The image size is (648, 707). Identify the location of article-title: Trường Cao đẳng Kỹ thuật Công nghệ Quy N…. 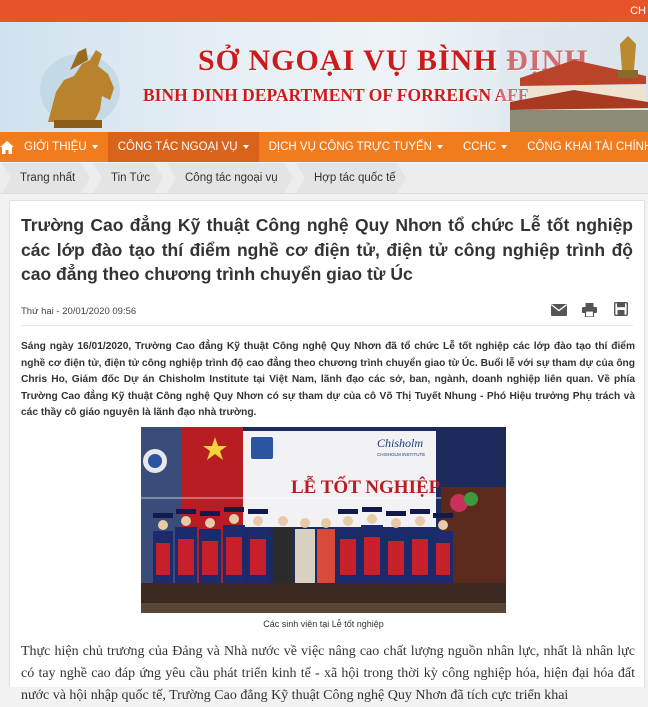
(327, 249).